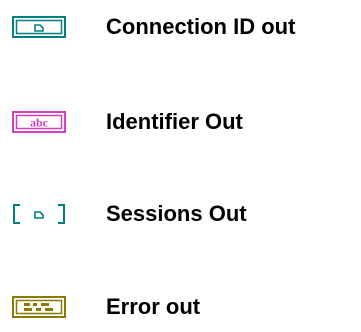  What do you see at coordinates (39, 214) in the screenshot?
I see `refnum-array-terminal-icon` at bounding box center [39, 214].